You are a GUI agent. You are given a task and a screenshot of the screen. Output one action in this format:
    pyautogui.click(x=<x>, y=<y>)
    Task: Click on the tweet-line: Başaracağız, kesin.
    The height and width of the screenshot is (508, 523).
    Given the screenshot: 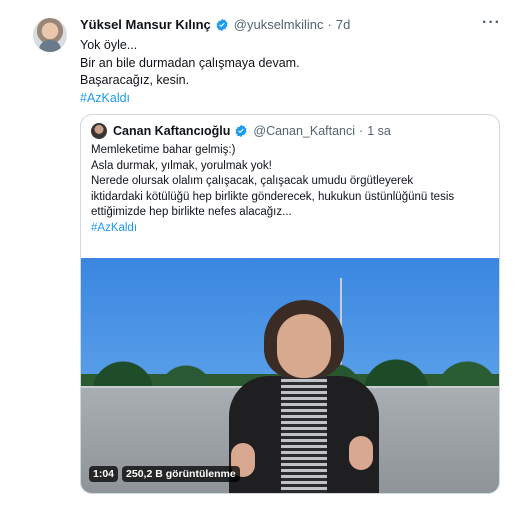 What is the action you would take?
    pyautogui.click(x=135, y=80)
    